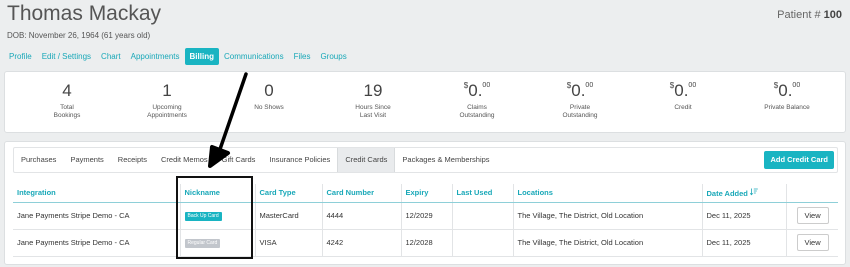  What do you see at coordinates (84, 13) in the screenshot?
I see `patient-name: Thomas Mackay` at bounding box center [84, 13].